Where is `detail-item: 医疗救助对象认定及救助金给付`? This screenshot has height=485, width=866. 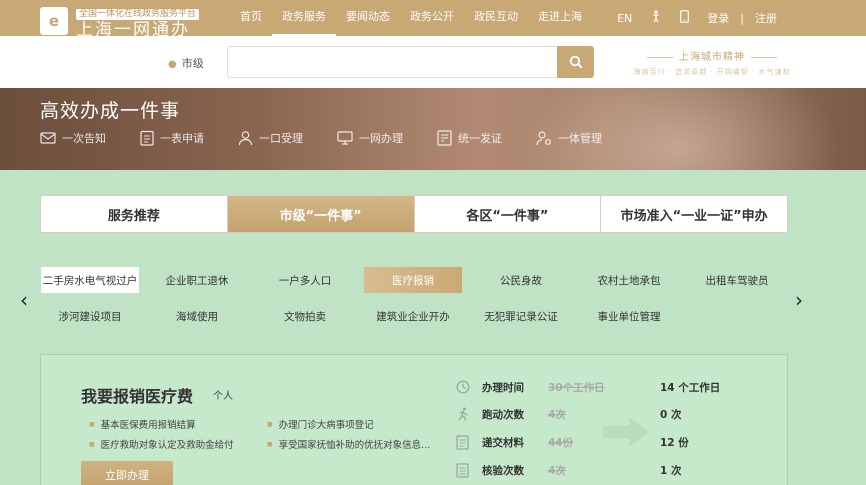 detail-item: 医疗救助对象认定及救助金给付 is located at coordinates (161, 444).